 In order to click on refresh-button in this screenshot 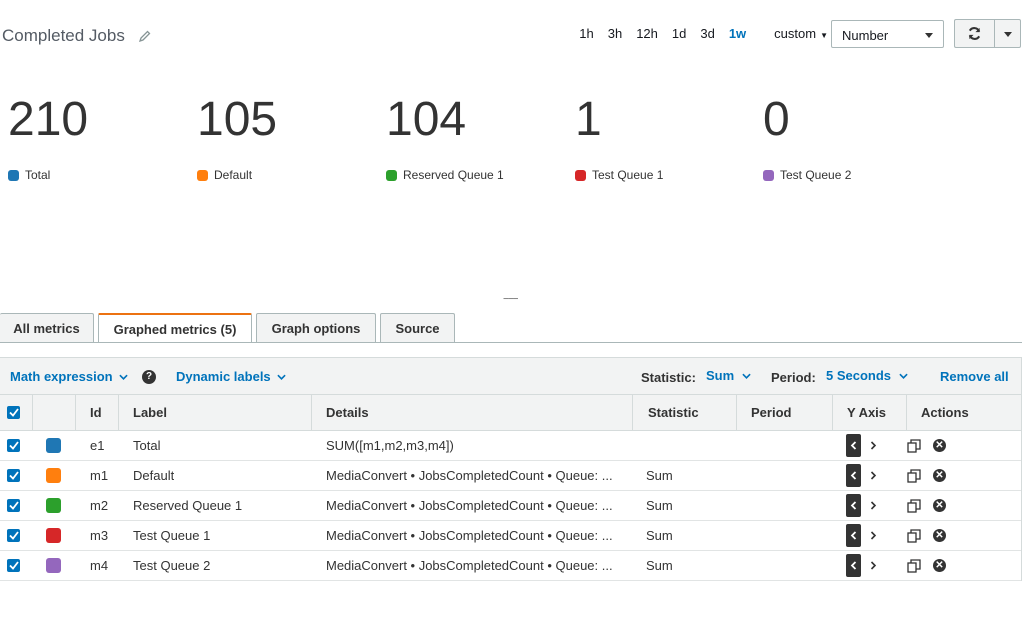, I will do `click(974, 33)`.